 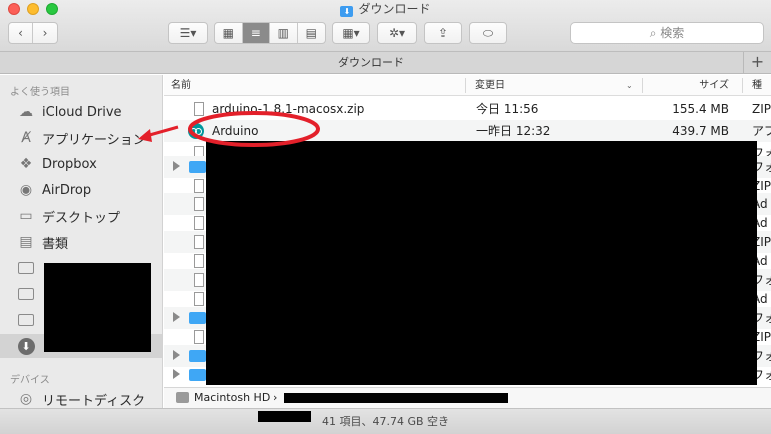 I want to click on column-header-name: 名前, so click(x=181, y=85).